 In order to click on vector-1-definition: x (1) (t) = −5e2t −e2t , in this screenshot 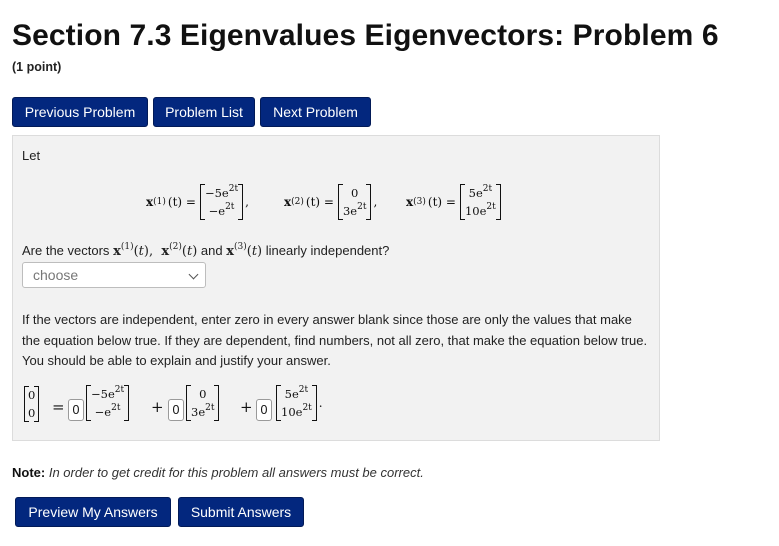, I will do `click(197, 202)`.